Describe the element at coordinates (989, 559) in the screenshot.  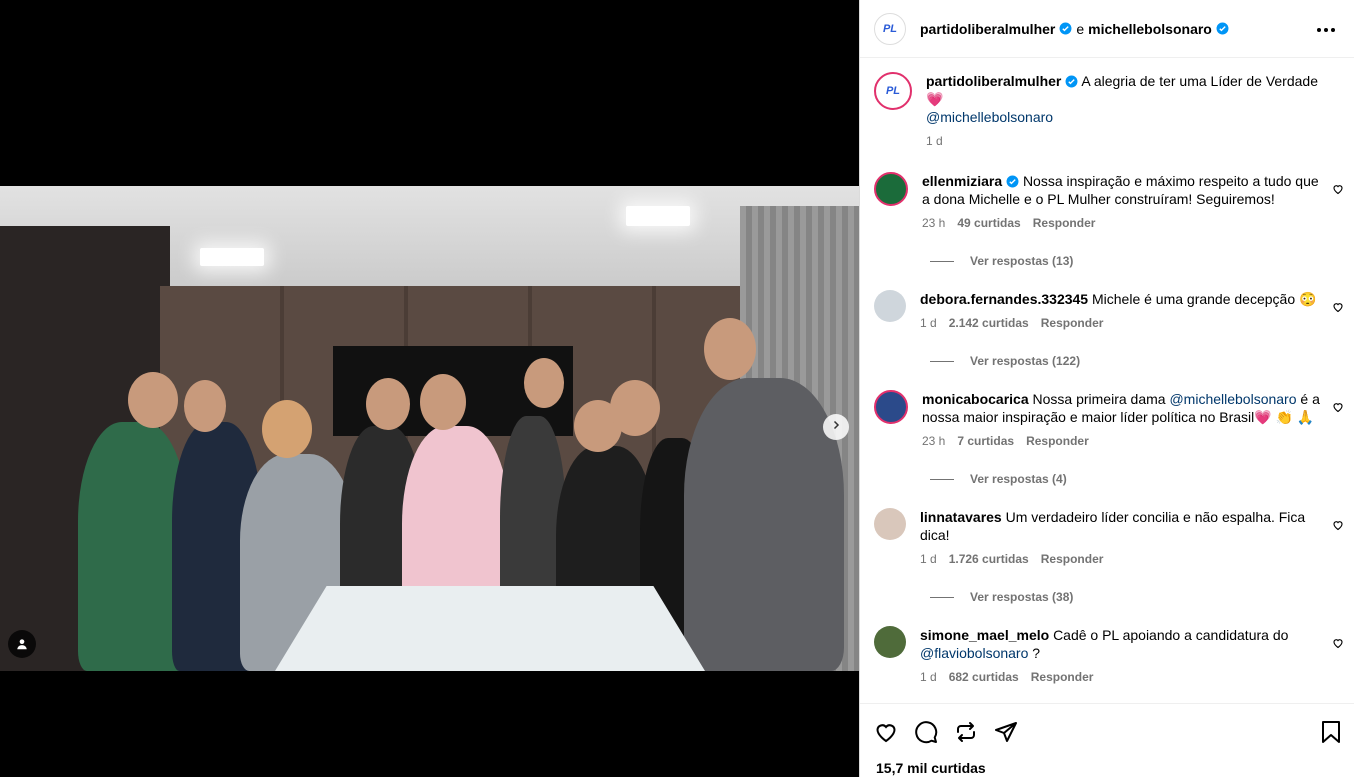
I see `comment-likes: 1.726 curtidas` at that location.